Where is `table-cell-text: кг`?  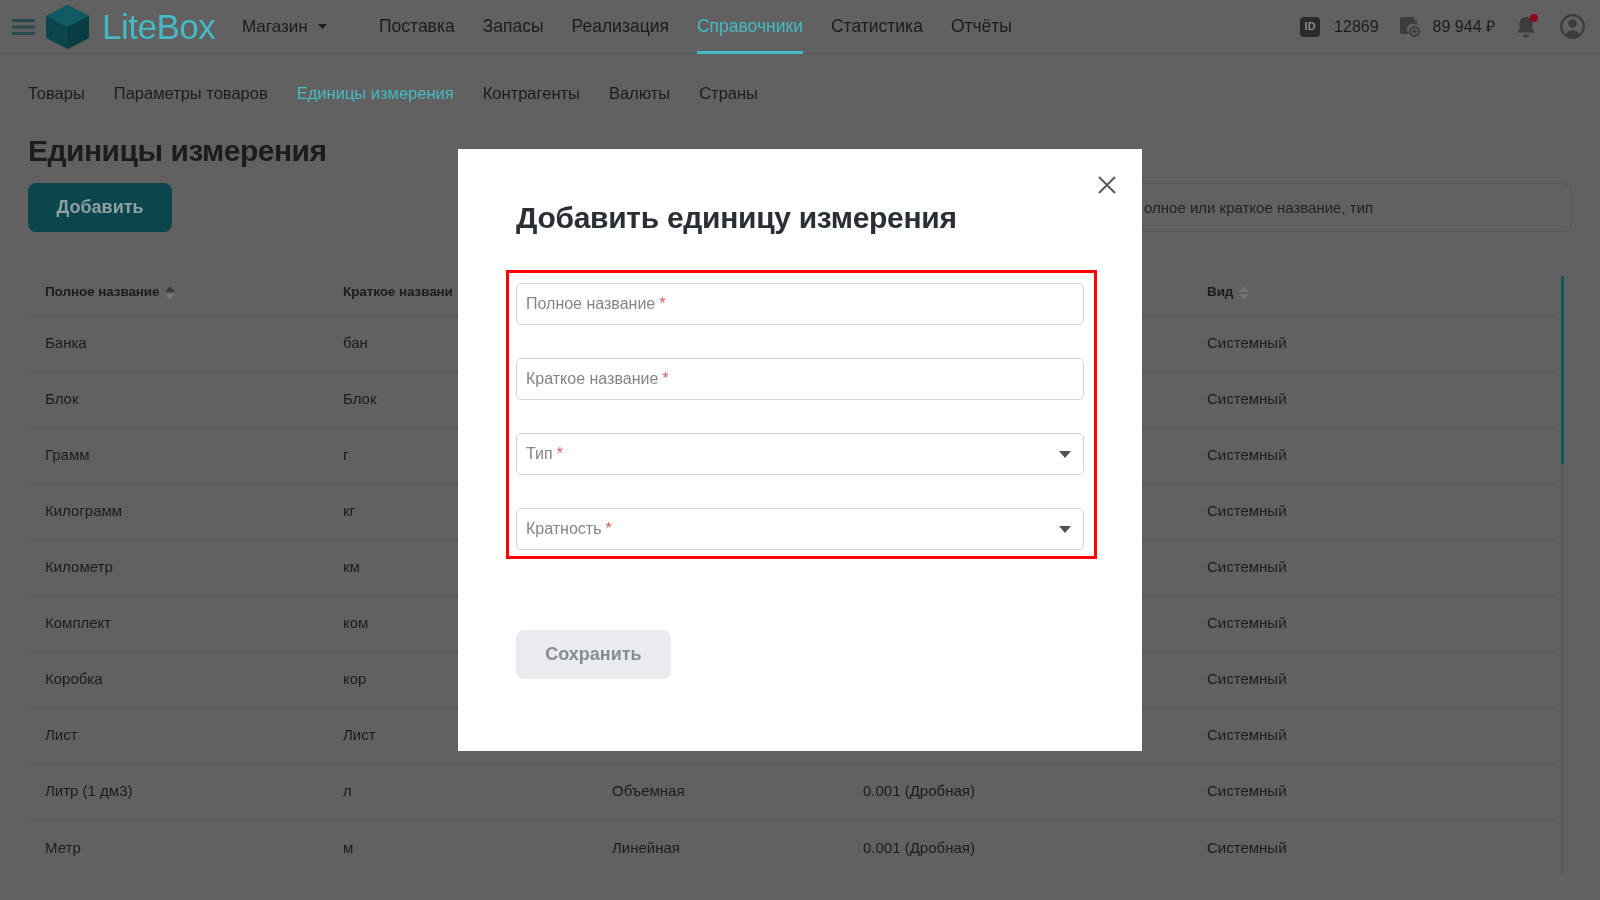 table-cell-text: кг is located at coordinates (349, 511).